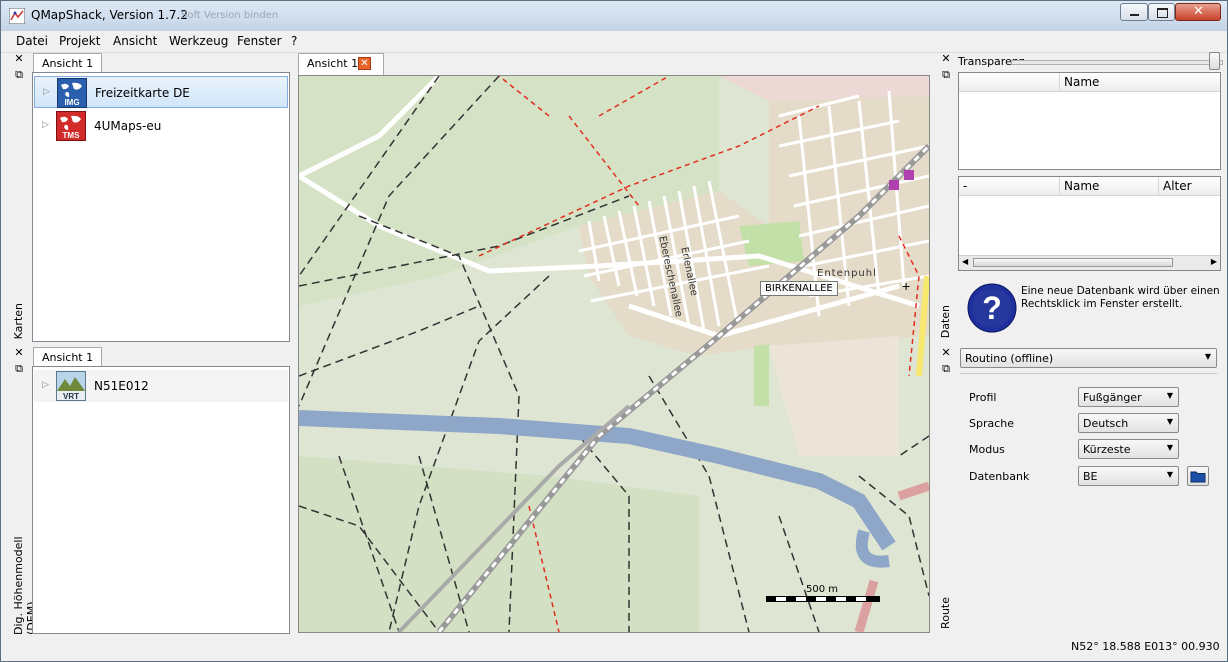 The width and height of the screenshot is (1228, 662). Describe the element at coordinates (799, 288) in the screenshot. I see `street-tooltip: BIRKENALLEE` at that location.